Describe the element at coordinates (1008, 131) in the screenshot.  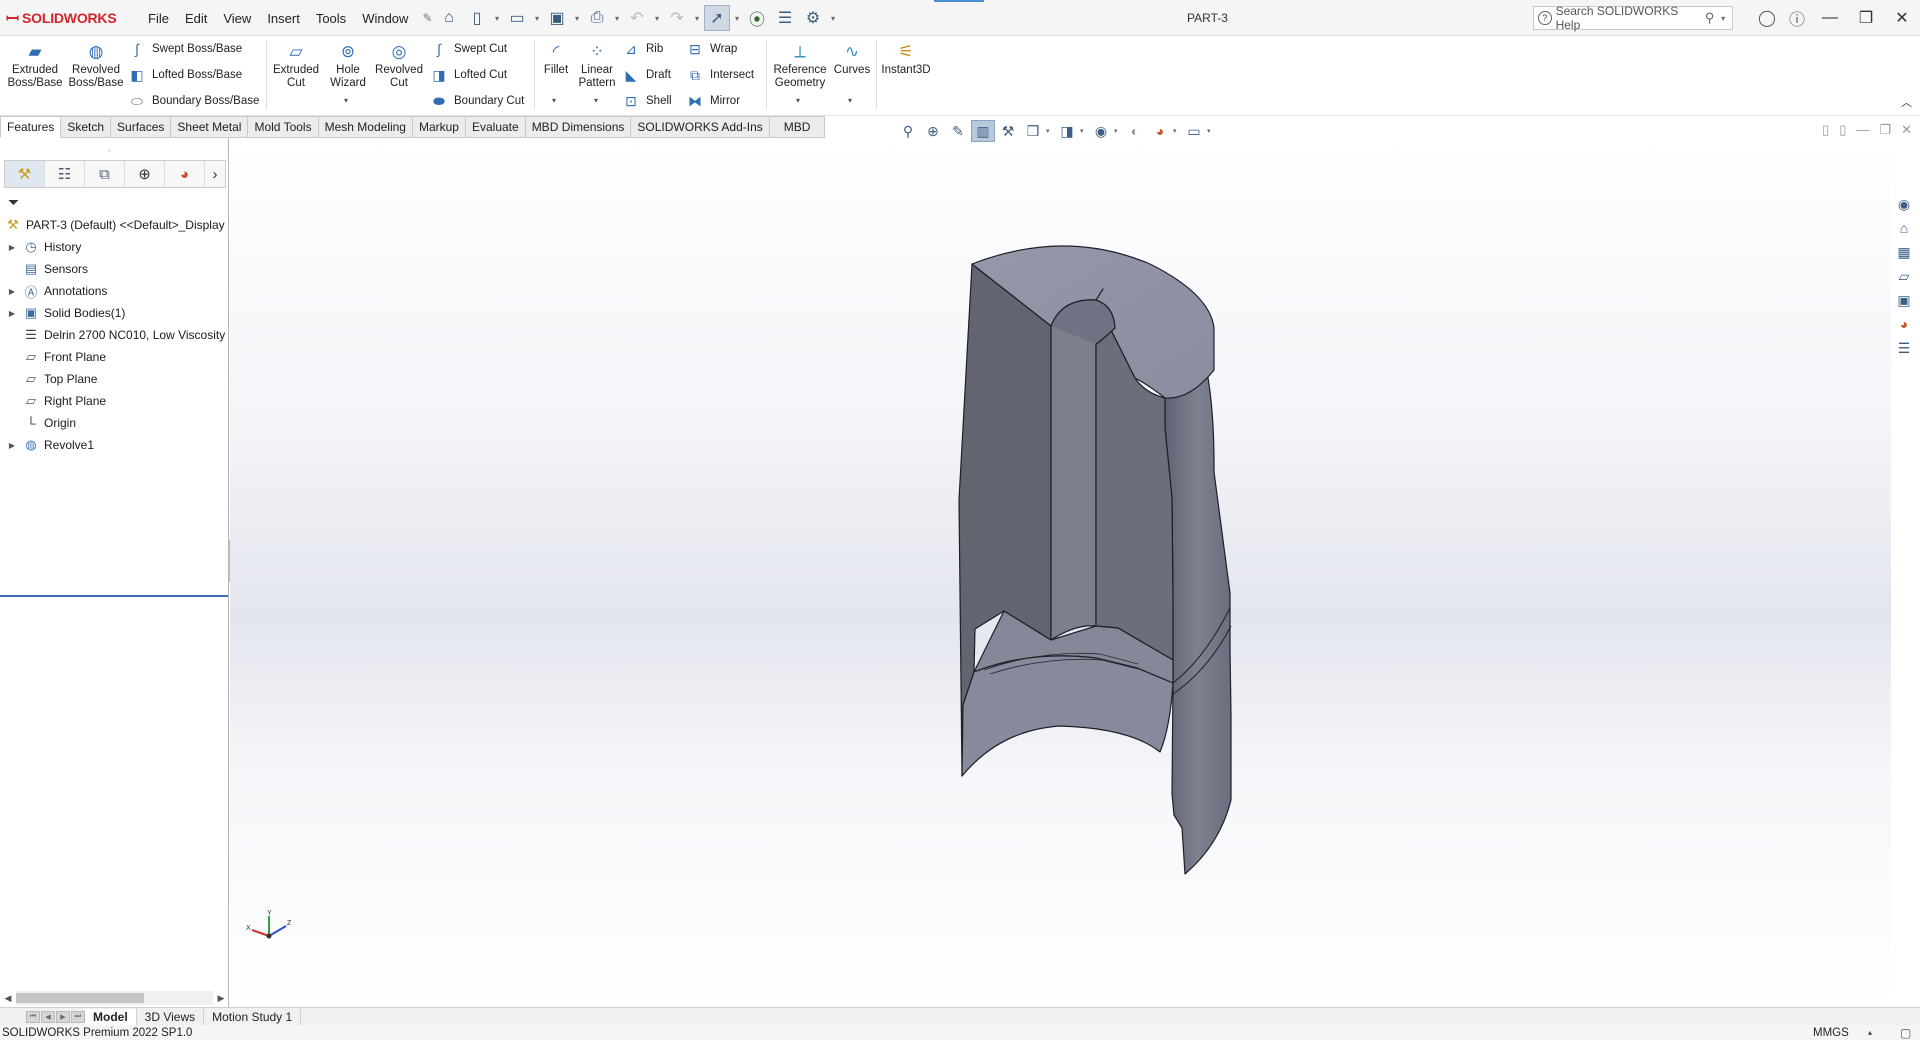
I see `dynamic-annotation-icon: ⚒` at that location.